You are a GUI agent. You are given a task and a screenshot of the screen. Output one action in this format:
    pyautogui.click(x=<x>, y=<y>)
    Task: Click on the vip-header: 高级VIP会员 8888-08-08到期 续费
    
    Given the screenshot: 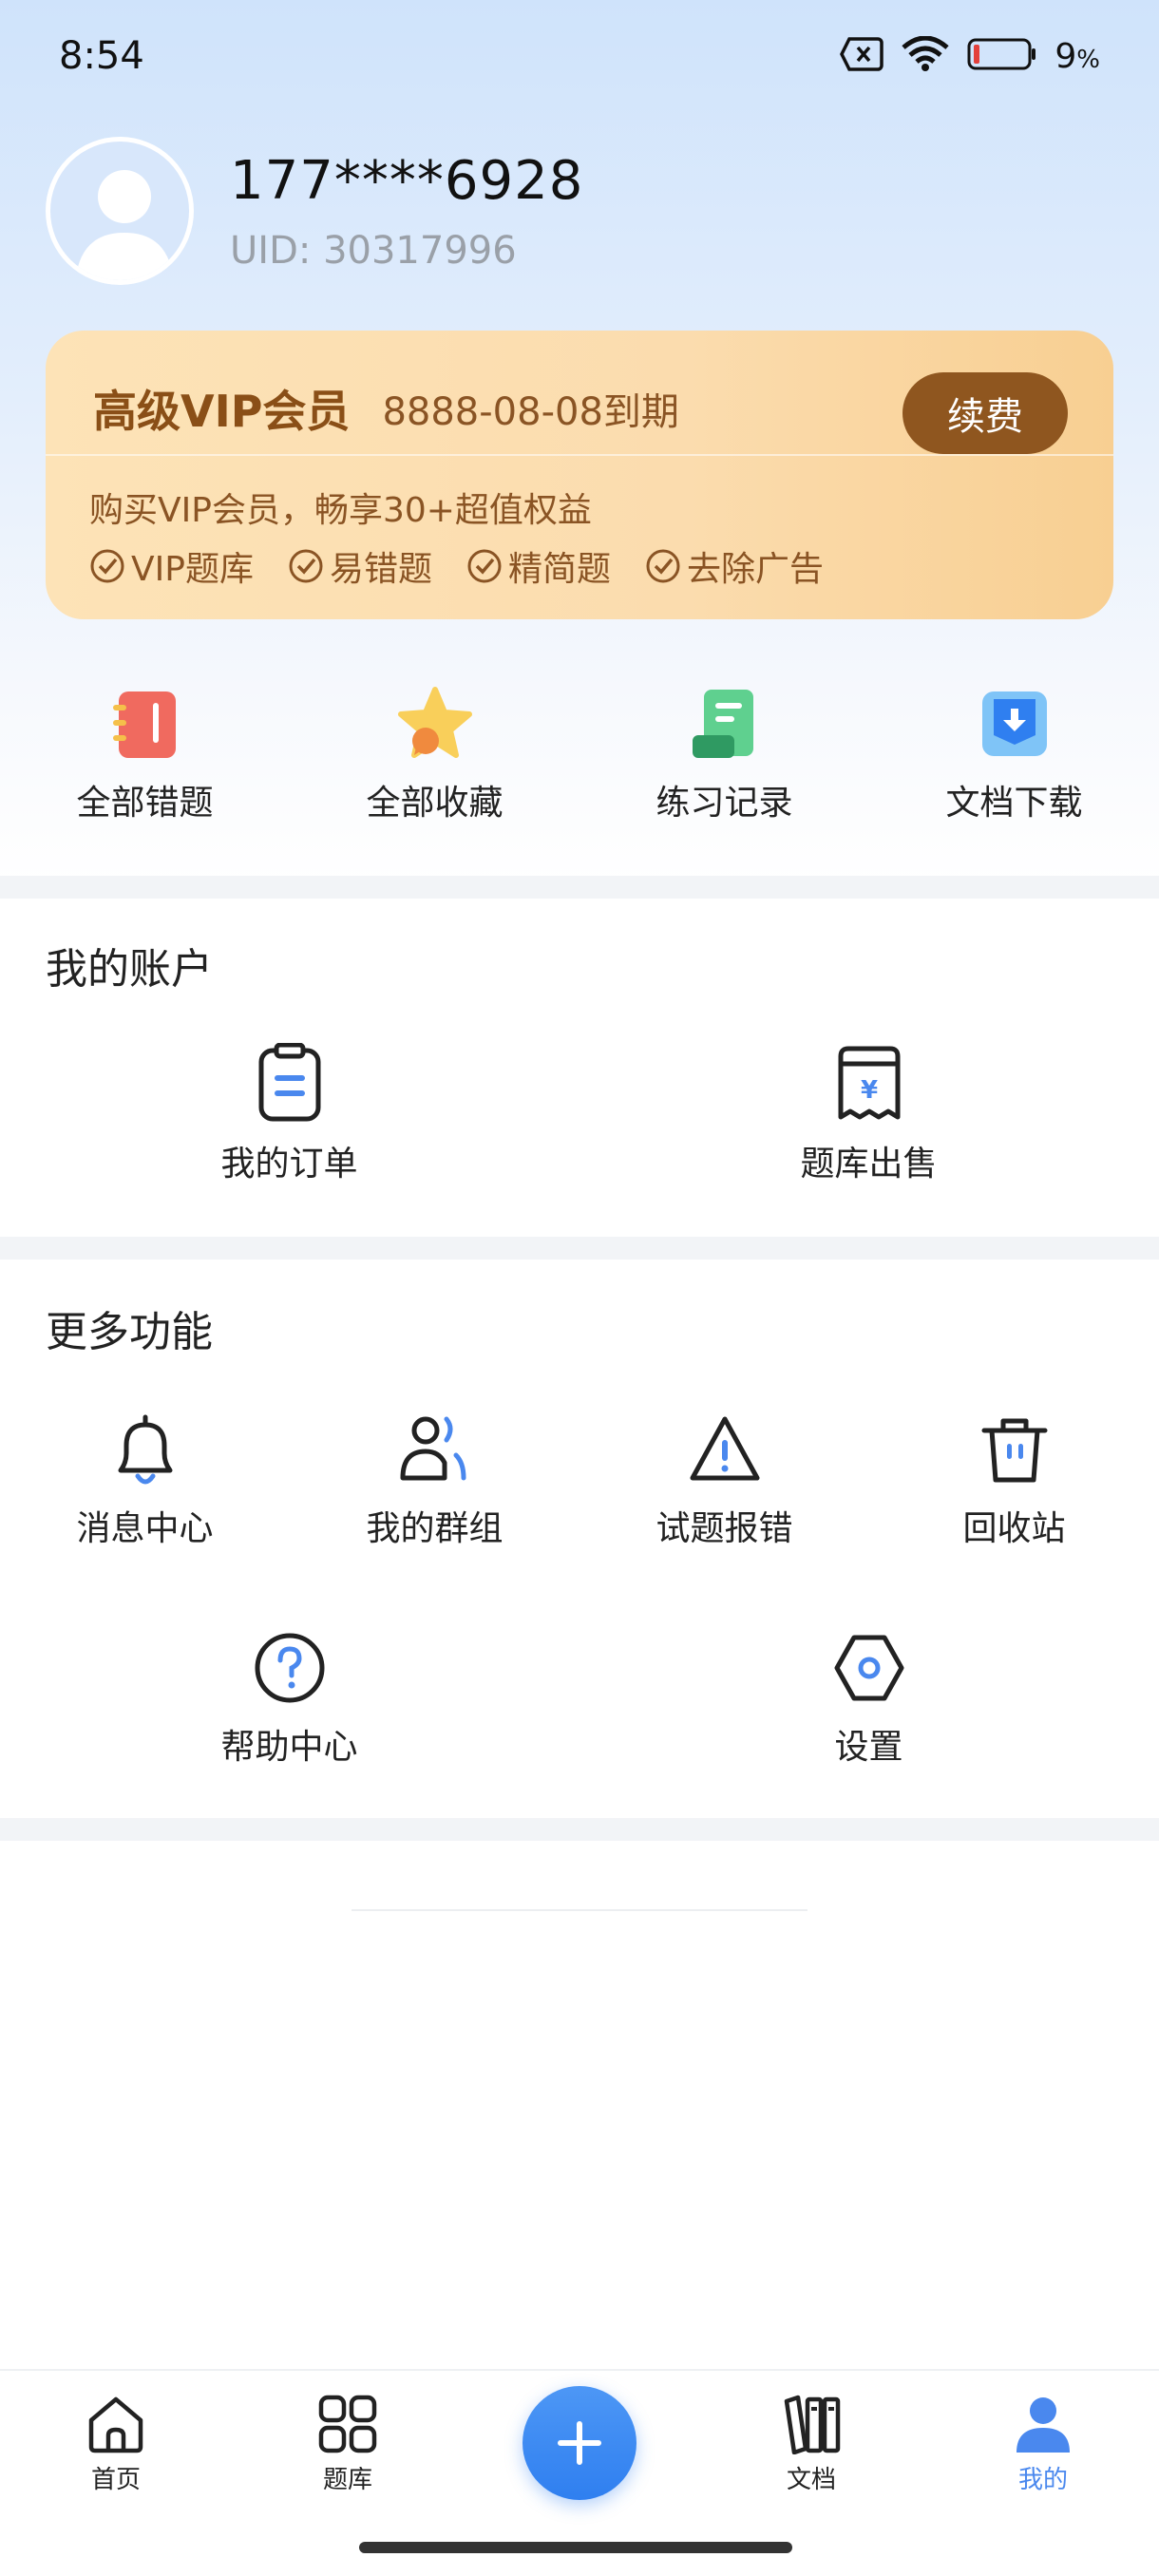 What is the action you would take?
    pyautogui.click(x=580, y=408)
    